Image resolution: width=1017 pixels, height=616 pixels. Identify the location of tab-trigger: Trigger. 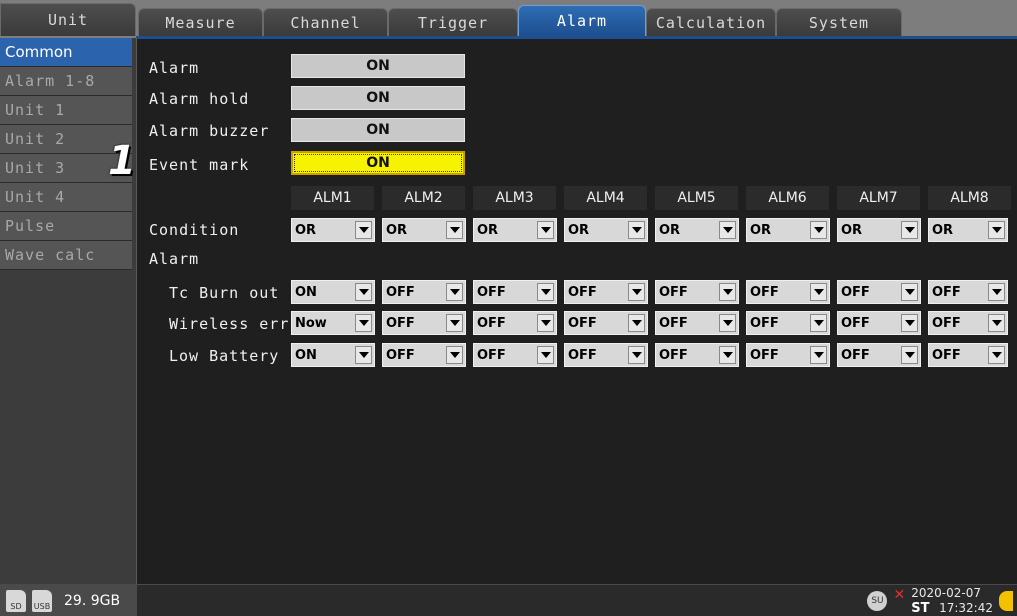
(453, 22).